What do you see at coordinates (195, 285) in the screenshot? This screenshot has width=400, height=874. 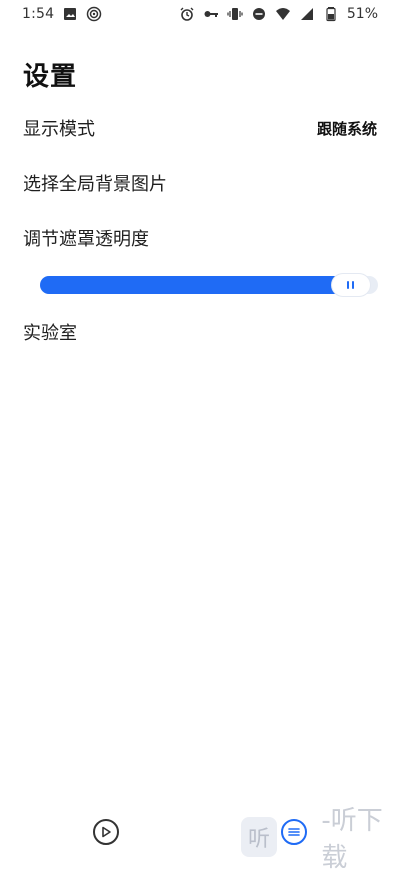 I see `slider-fill` at bounding box center [195, 285].